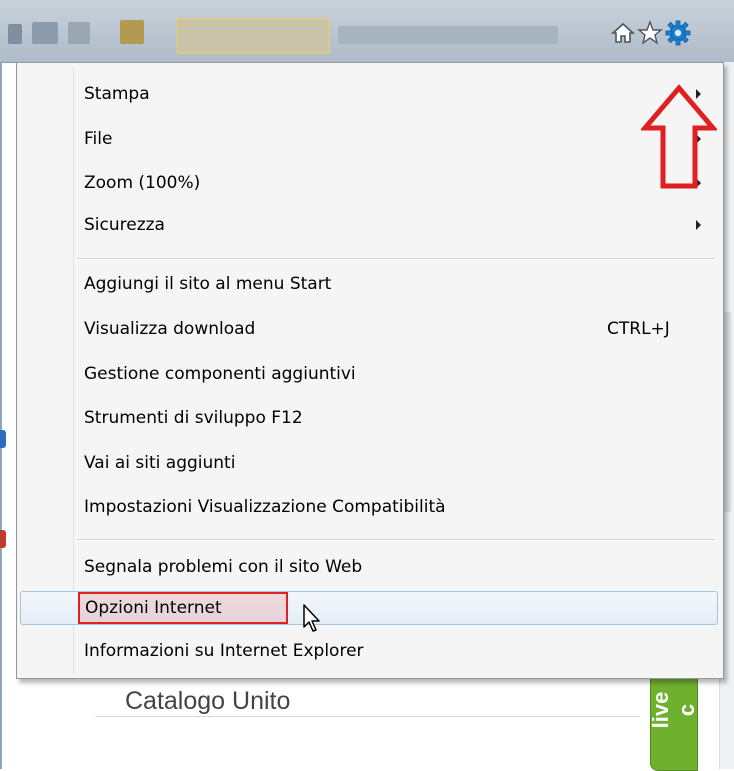 The image size is (734, 771). Describe the element at coordinates (368, 139) in the screenshot. I see `menu-item-file: File` at that location.